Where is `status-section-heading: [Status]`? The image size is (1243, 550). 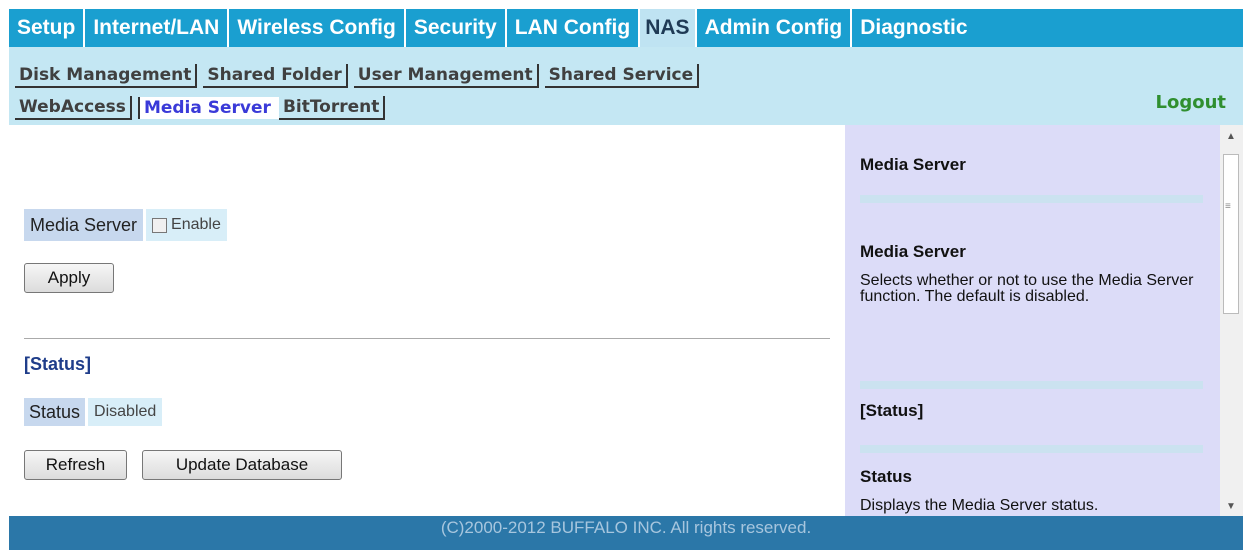 status-section-heading: [Status] is located at coordinates (57, 364).